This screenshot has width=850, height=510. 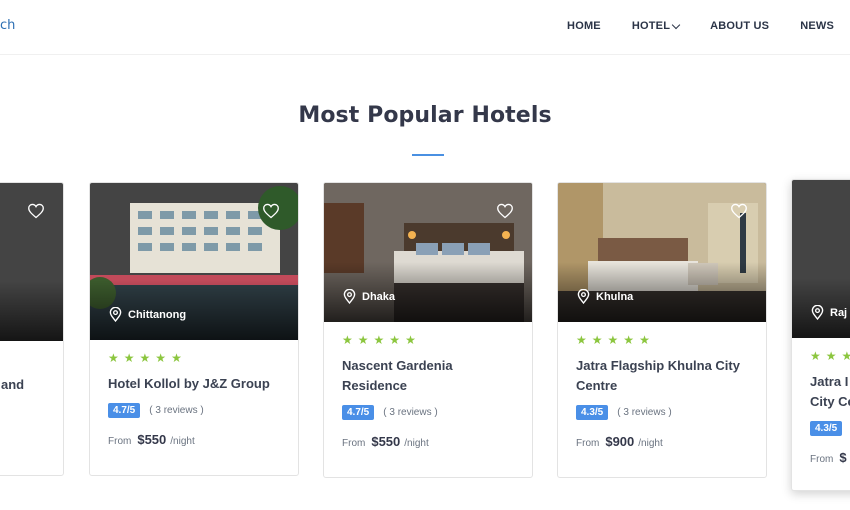 I want to click on nav-about-label: ABOUT US, so click(x=740, y=26).